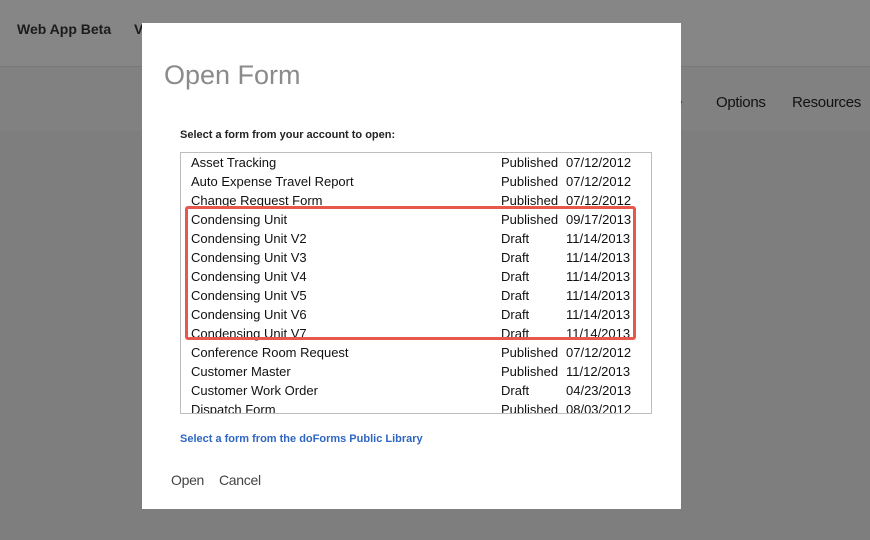 This screenshot has width=870, height=540. I want to click on list-item: Condensing Unit Published 09/17/2013, so click(416, 219).